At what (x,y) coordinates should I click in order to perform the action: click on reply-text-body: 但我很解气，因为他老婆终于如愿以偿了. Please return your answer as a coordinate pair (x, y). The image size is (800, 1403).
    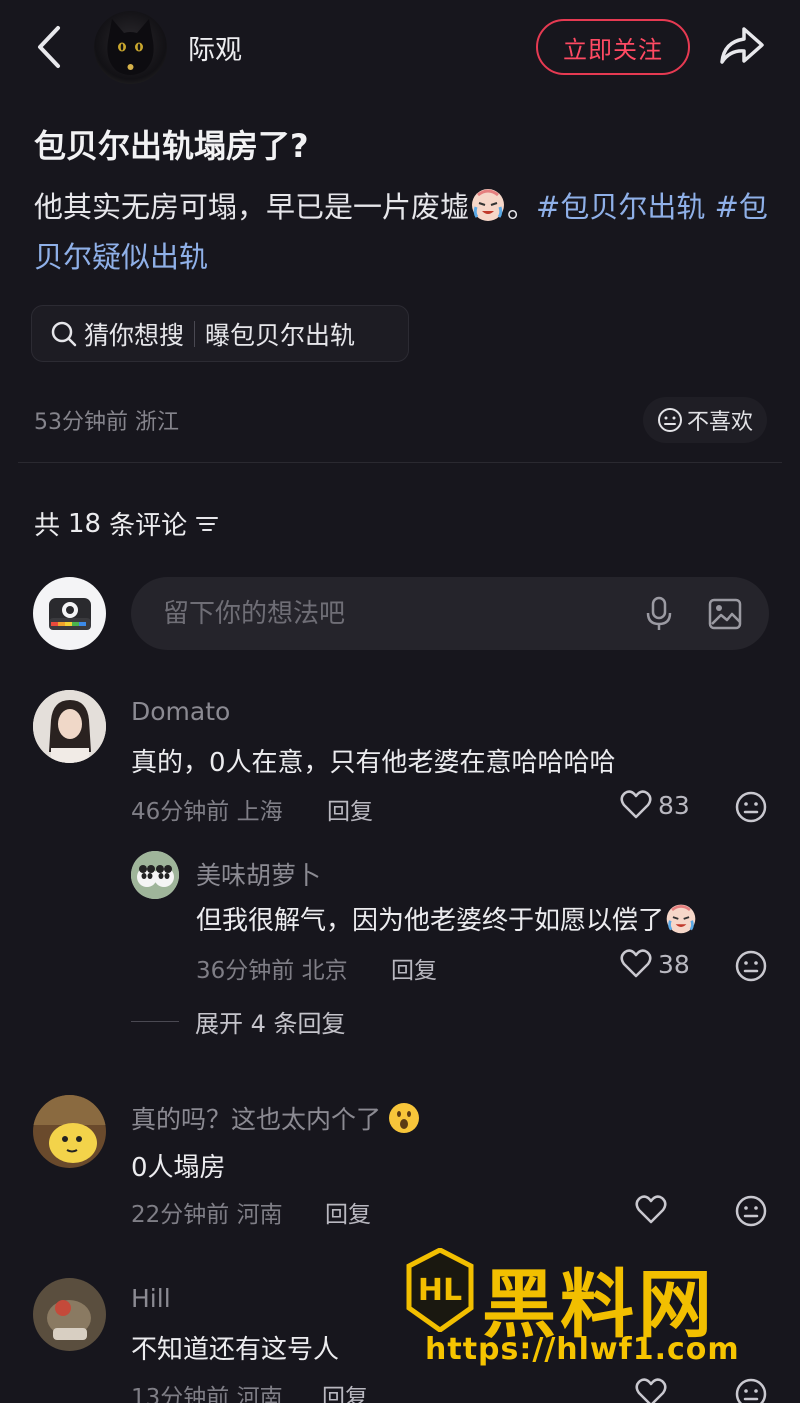
    Looking at the image, I should click on (430, 921).